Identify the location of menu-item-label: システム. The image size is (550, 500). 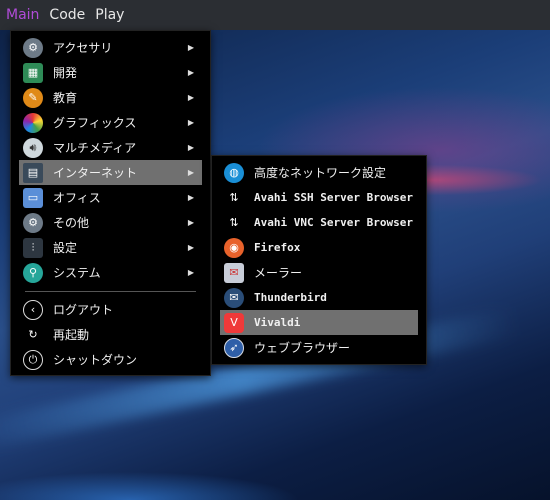
(77, 273).